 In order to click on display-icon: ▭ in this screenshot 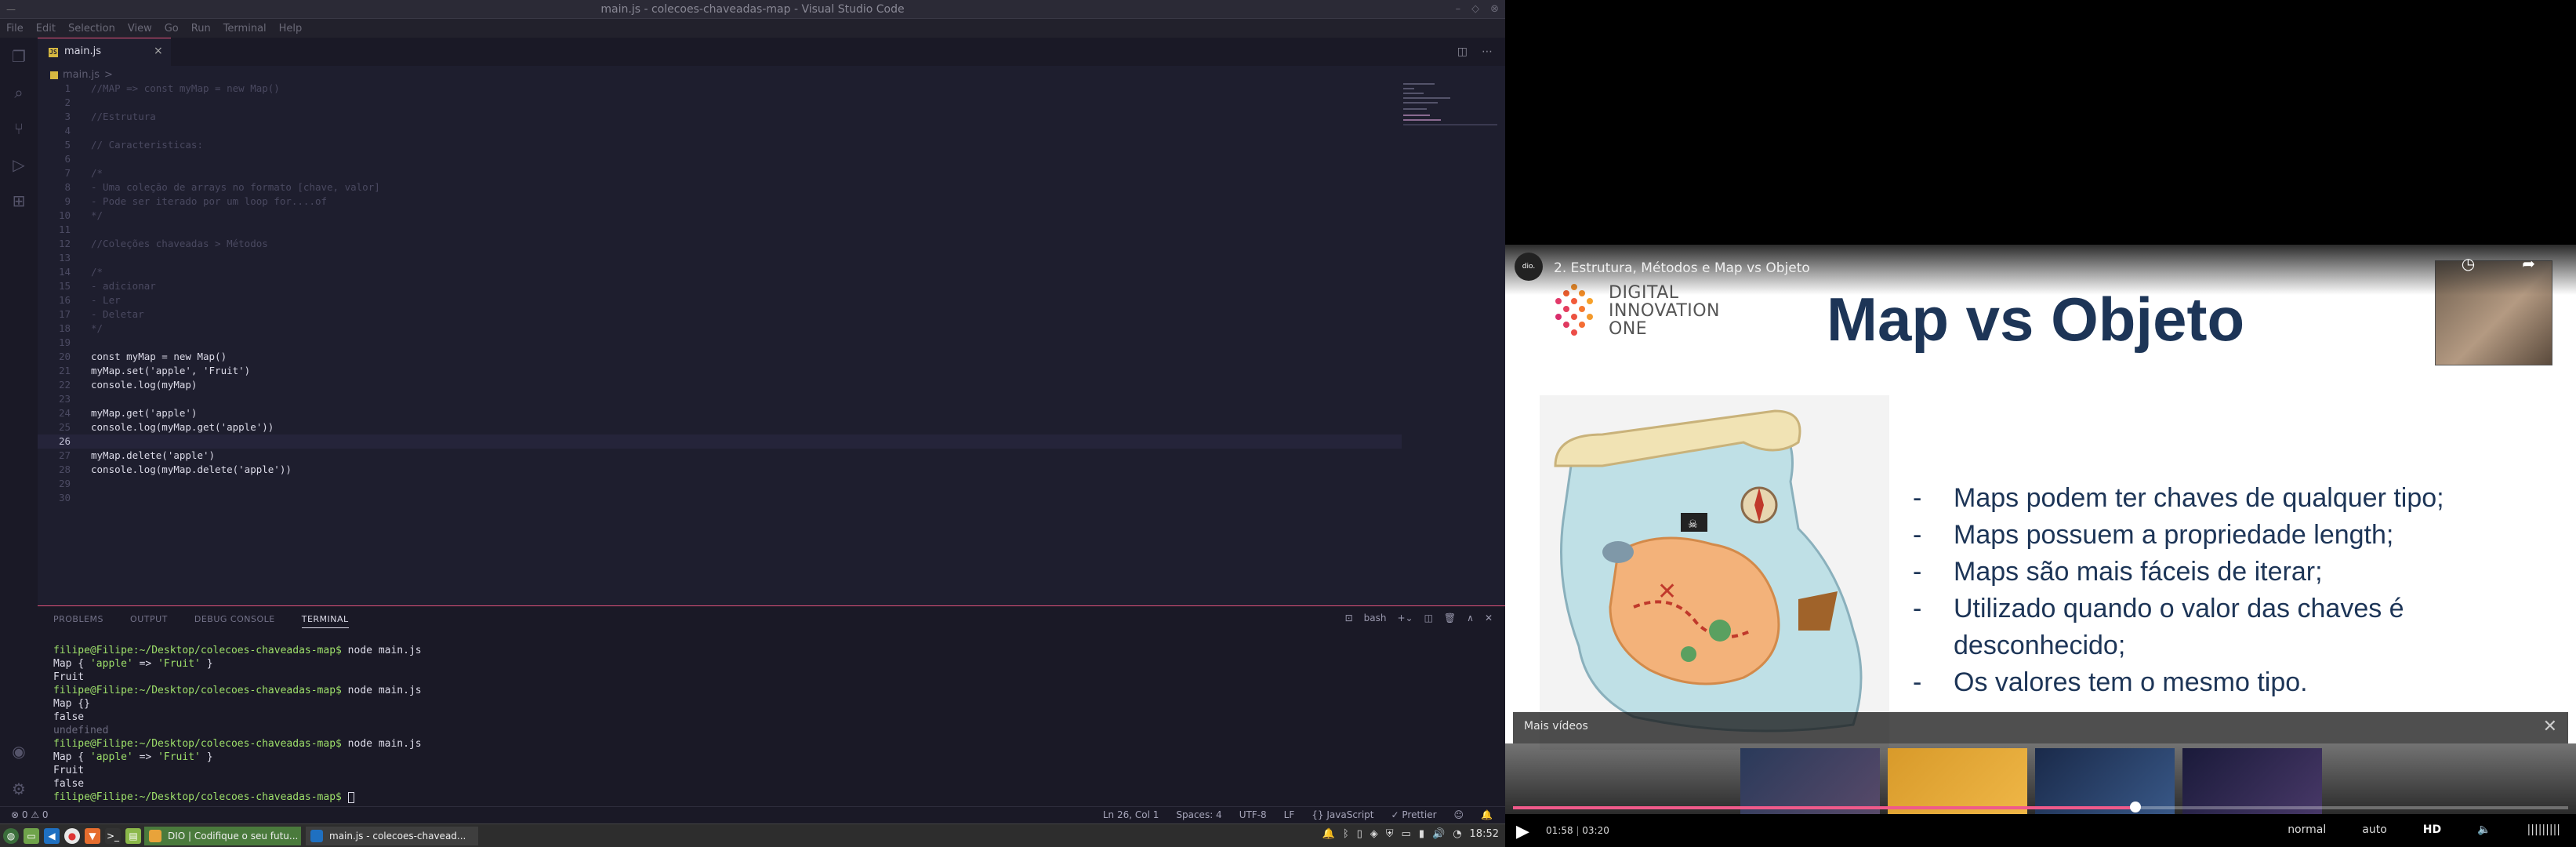, I will do `click(1407, 834)`.